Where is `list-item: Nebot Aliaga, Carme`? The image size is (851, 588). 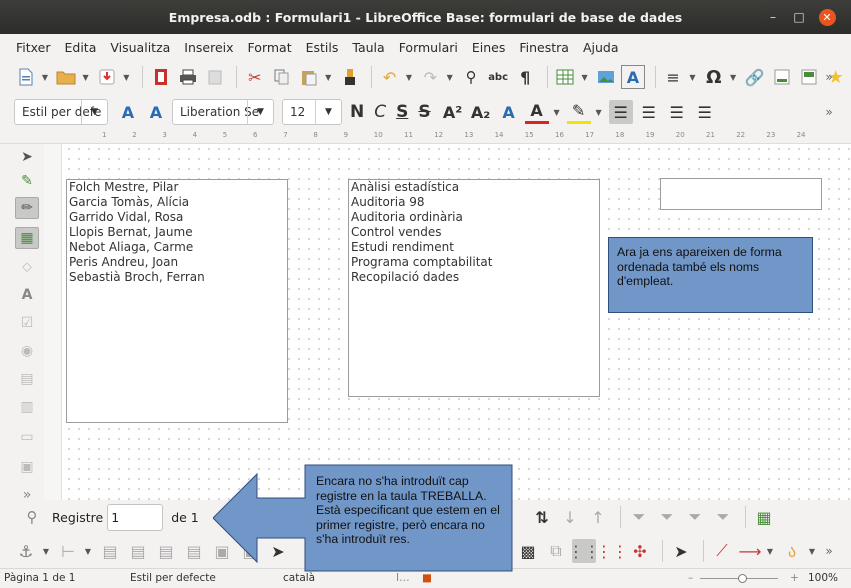 list-item: Nebot Aliaga, Carme is located at coordinates (177, 247).